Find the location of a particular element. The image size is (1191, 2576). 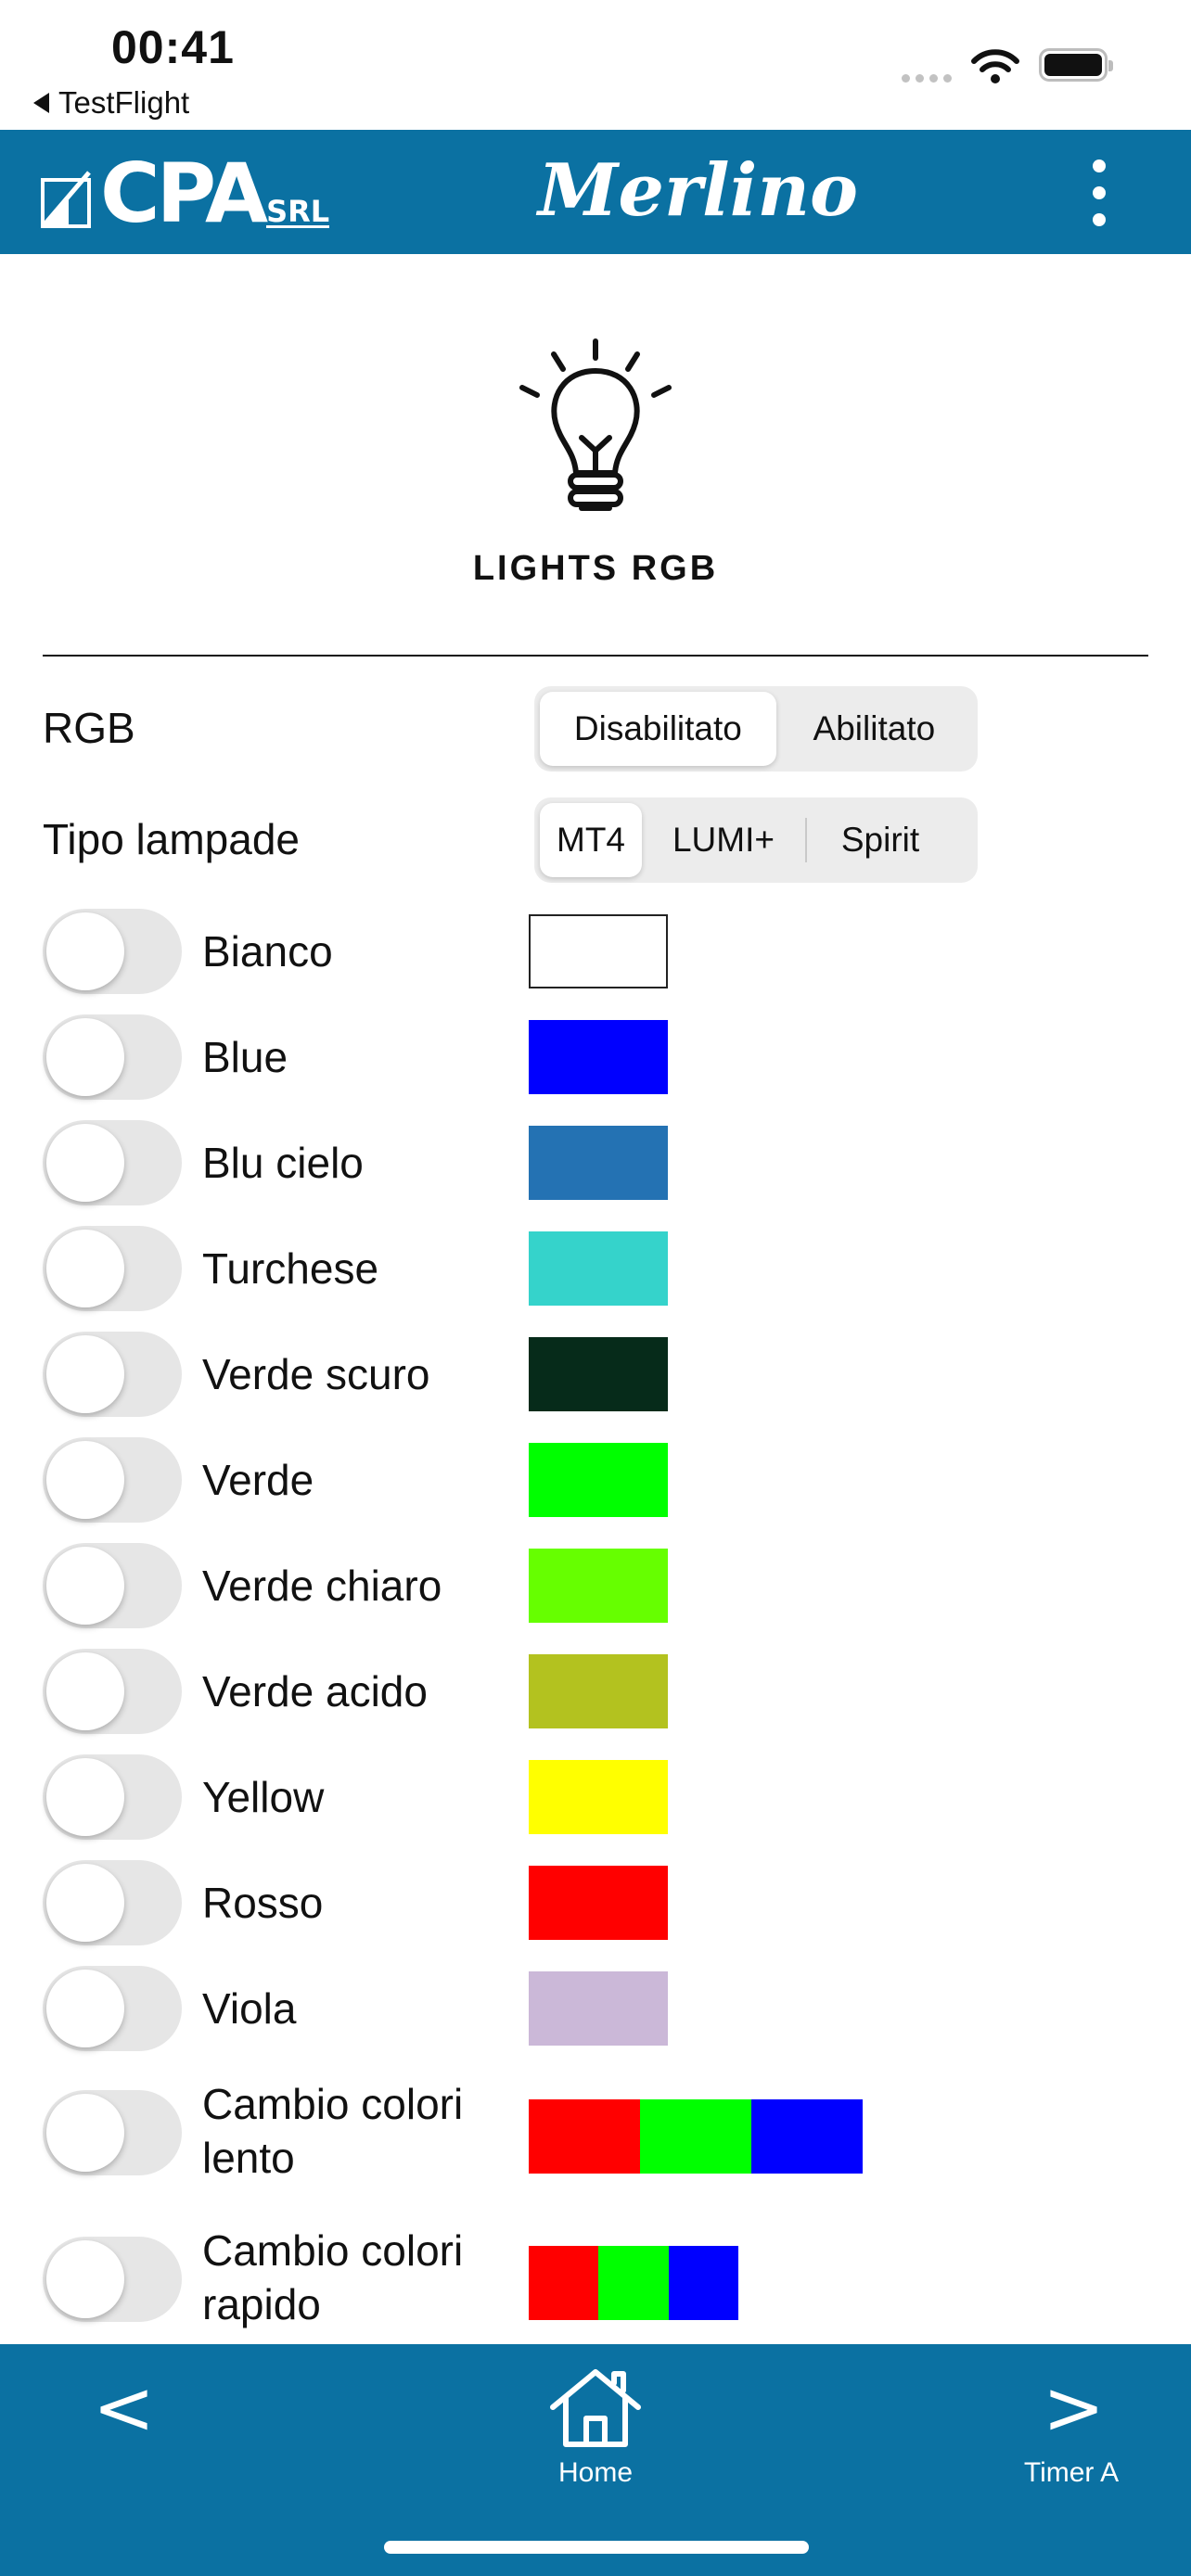

company-logo-text: CPA is located at coordinates (184, 193).